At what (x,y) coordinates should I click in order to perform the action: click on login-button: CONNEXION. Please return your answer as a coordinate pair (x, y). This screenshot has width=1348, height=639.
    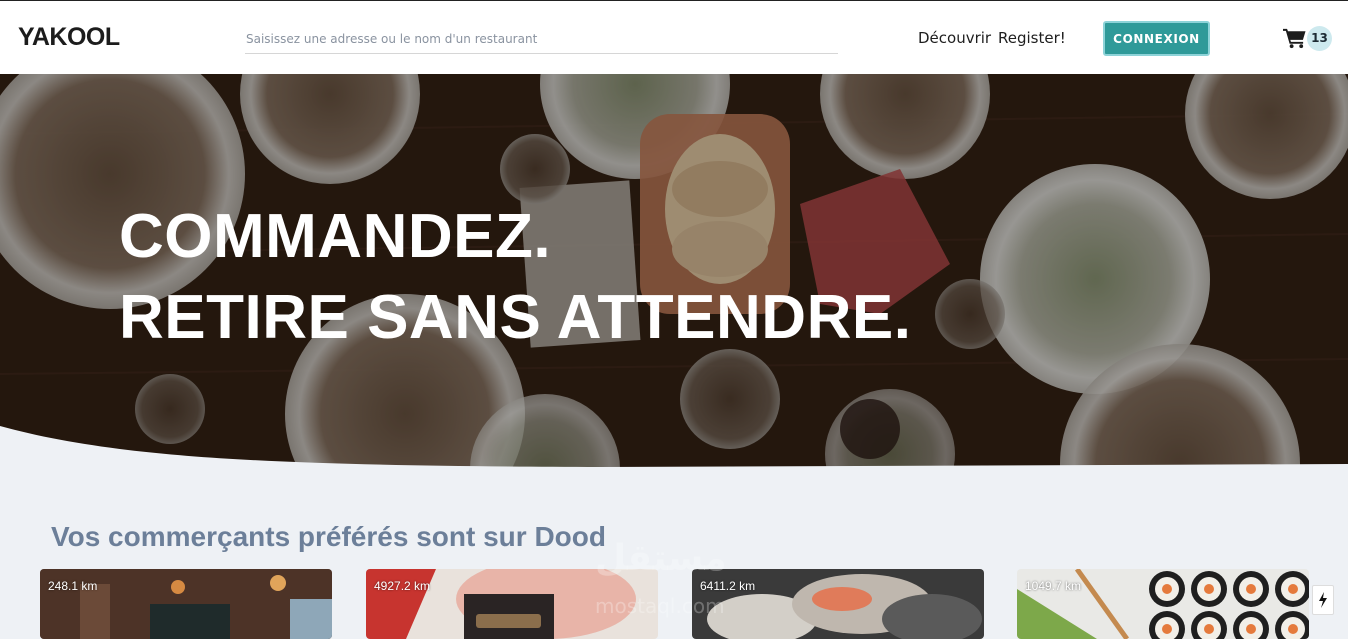
    Looking at the image, I should click on (1156, 38).